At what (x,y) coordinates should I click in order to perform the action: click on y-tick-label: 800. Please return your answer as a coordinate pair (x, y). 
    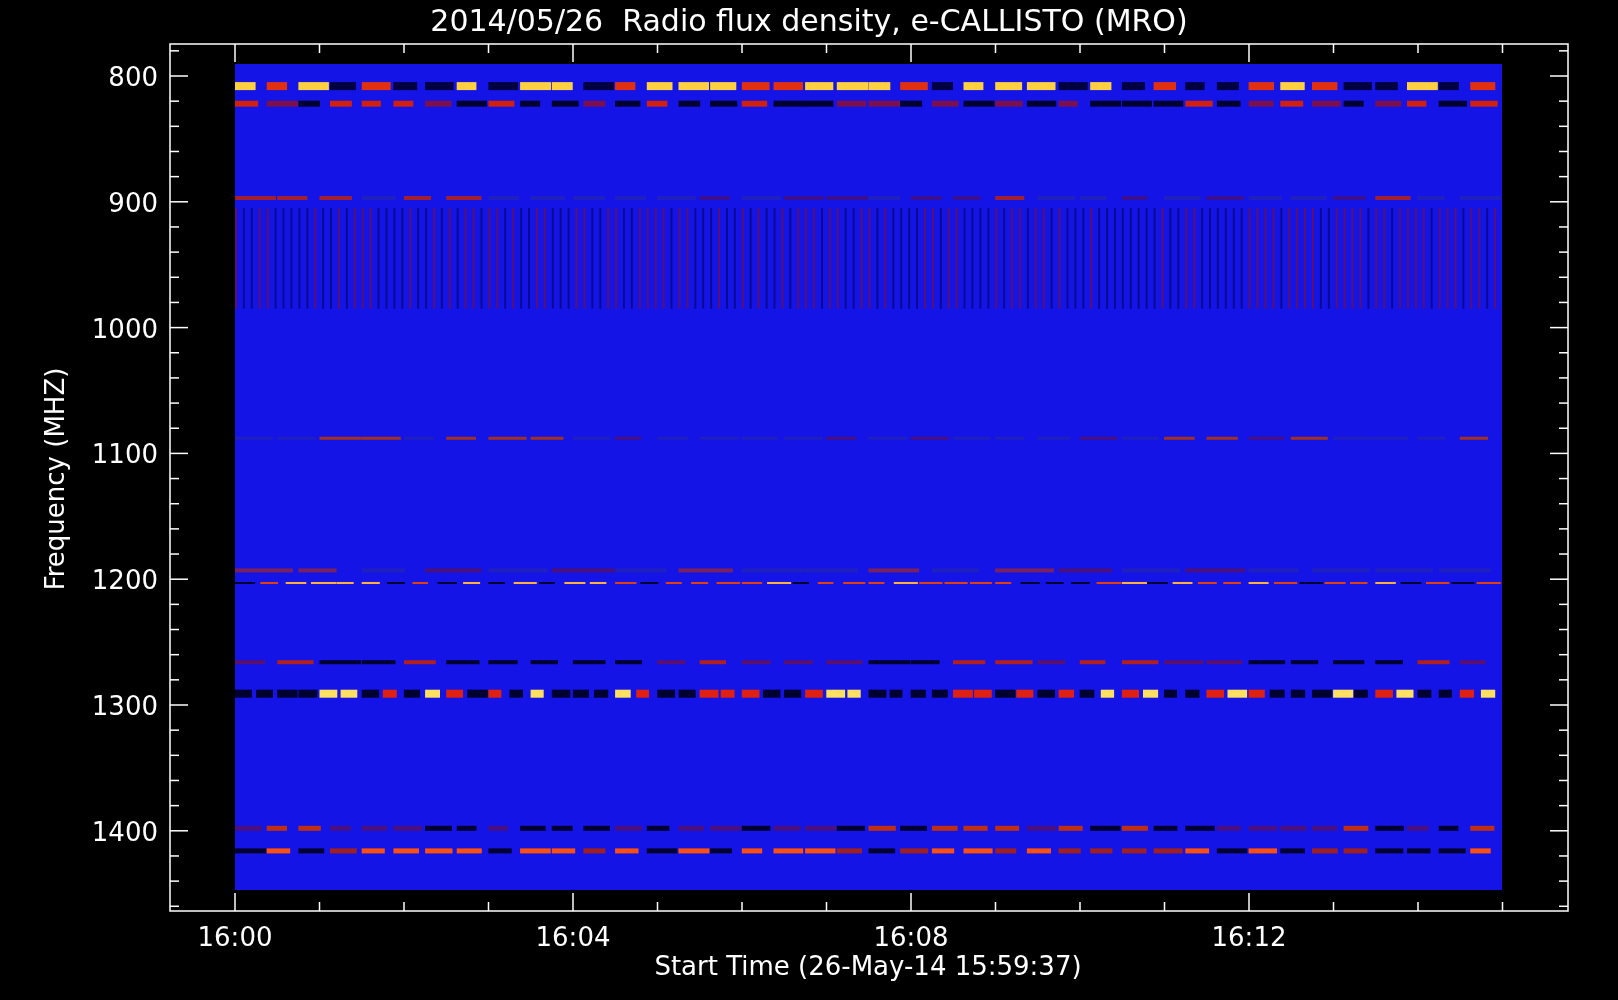
    Looking at the image, I should click on (133, 77).